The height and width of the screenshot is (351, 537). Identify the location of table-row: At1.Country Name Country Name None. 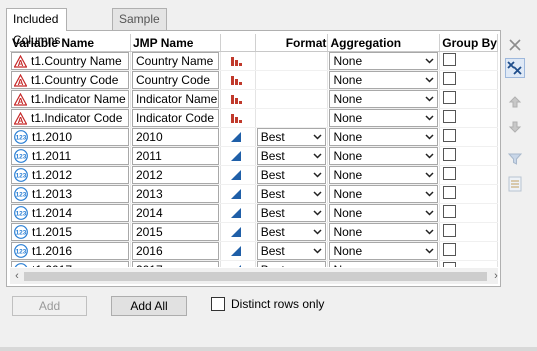
(254, 61).